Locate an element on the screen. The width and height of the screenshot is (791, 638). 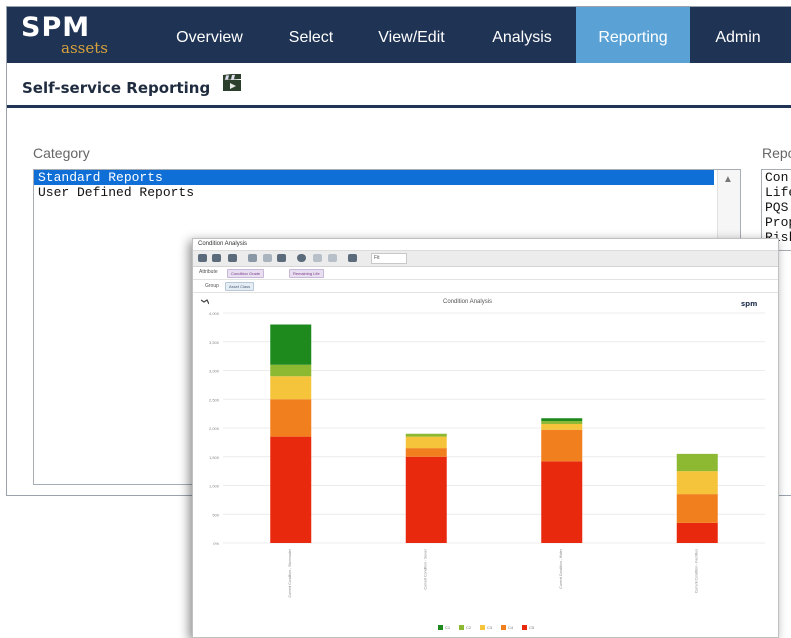
report-window-title: Condition Analysis is located at coordinates (223, 244).